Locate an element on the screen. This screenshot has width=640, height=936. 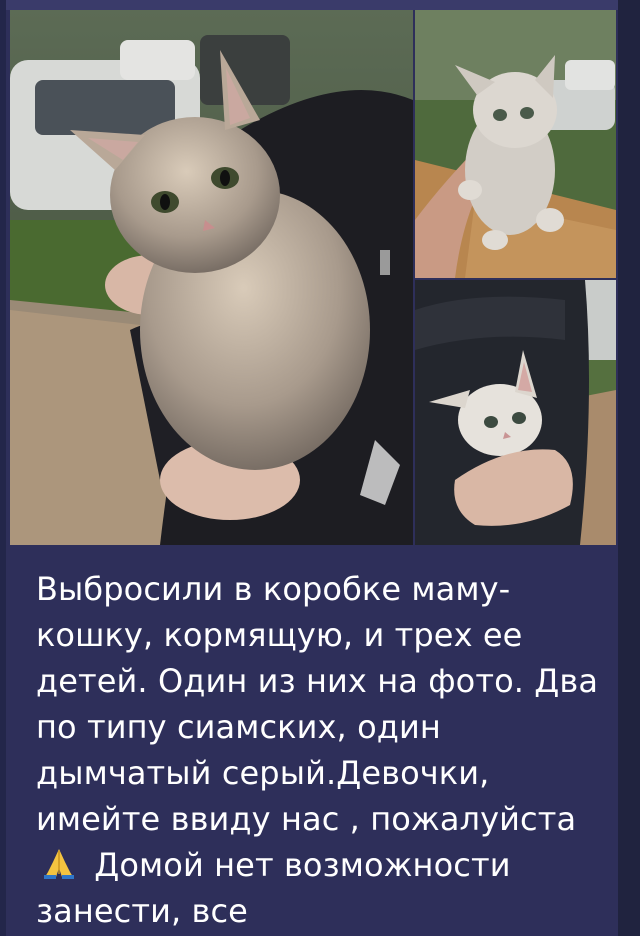
photo-grey-kitten-image is located at coordinates (515, 144).